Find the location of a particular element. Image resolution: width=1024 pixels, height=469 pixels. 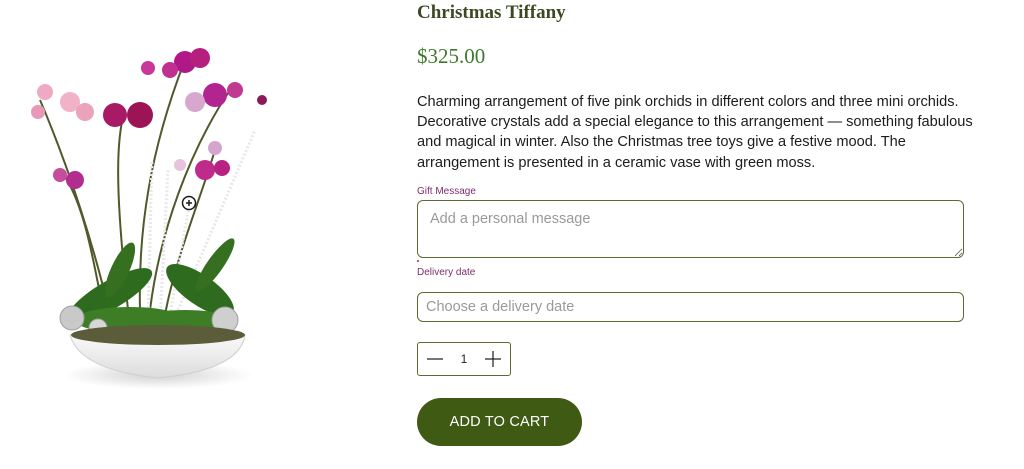

gift-message-label: Gift Message is located at coordinates (446, 191).